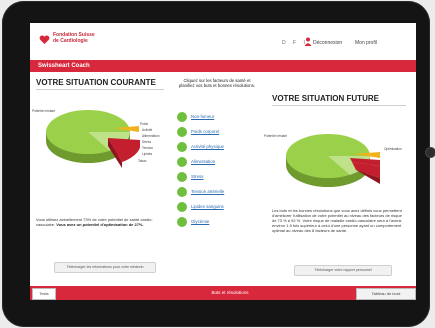  Describe the element at coordinates (203, 161) in the screenshot. I see `factor-label: Alimentation` at that location.